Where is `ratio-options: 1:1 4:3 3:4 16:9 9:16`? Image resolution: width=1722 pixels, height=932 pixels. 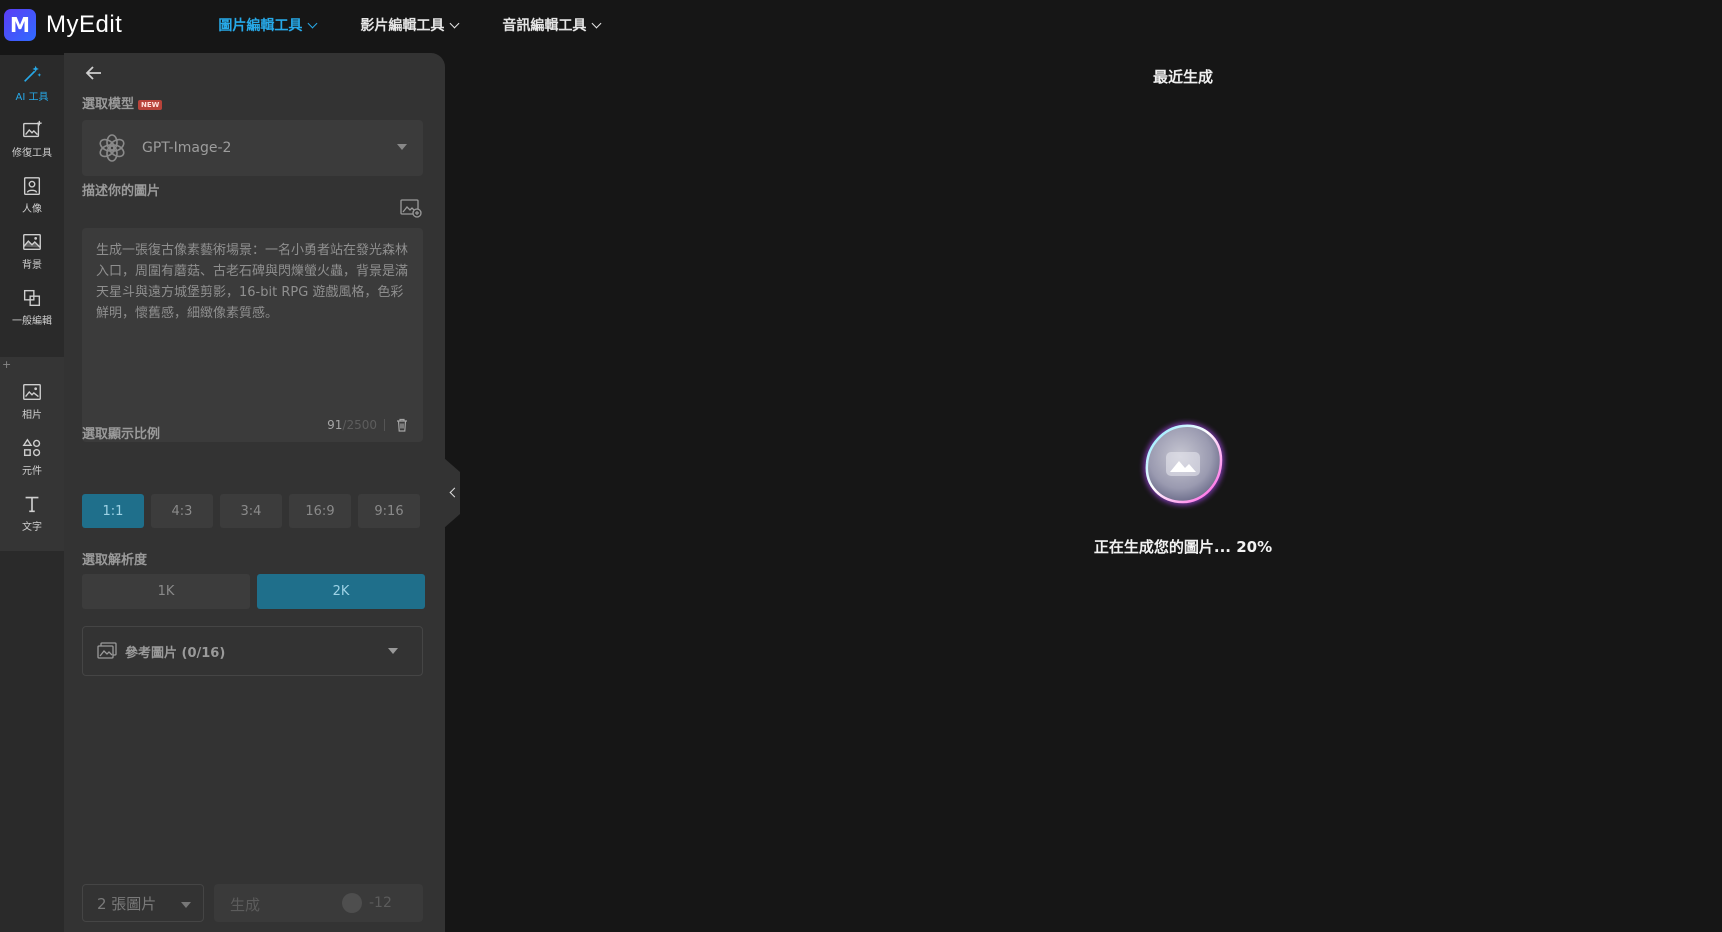
ratio-options: 1:1 4:3 3:4 16:9 9:16 is located at coordinates (251, 511).